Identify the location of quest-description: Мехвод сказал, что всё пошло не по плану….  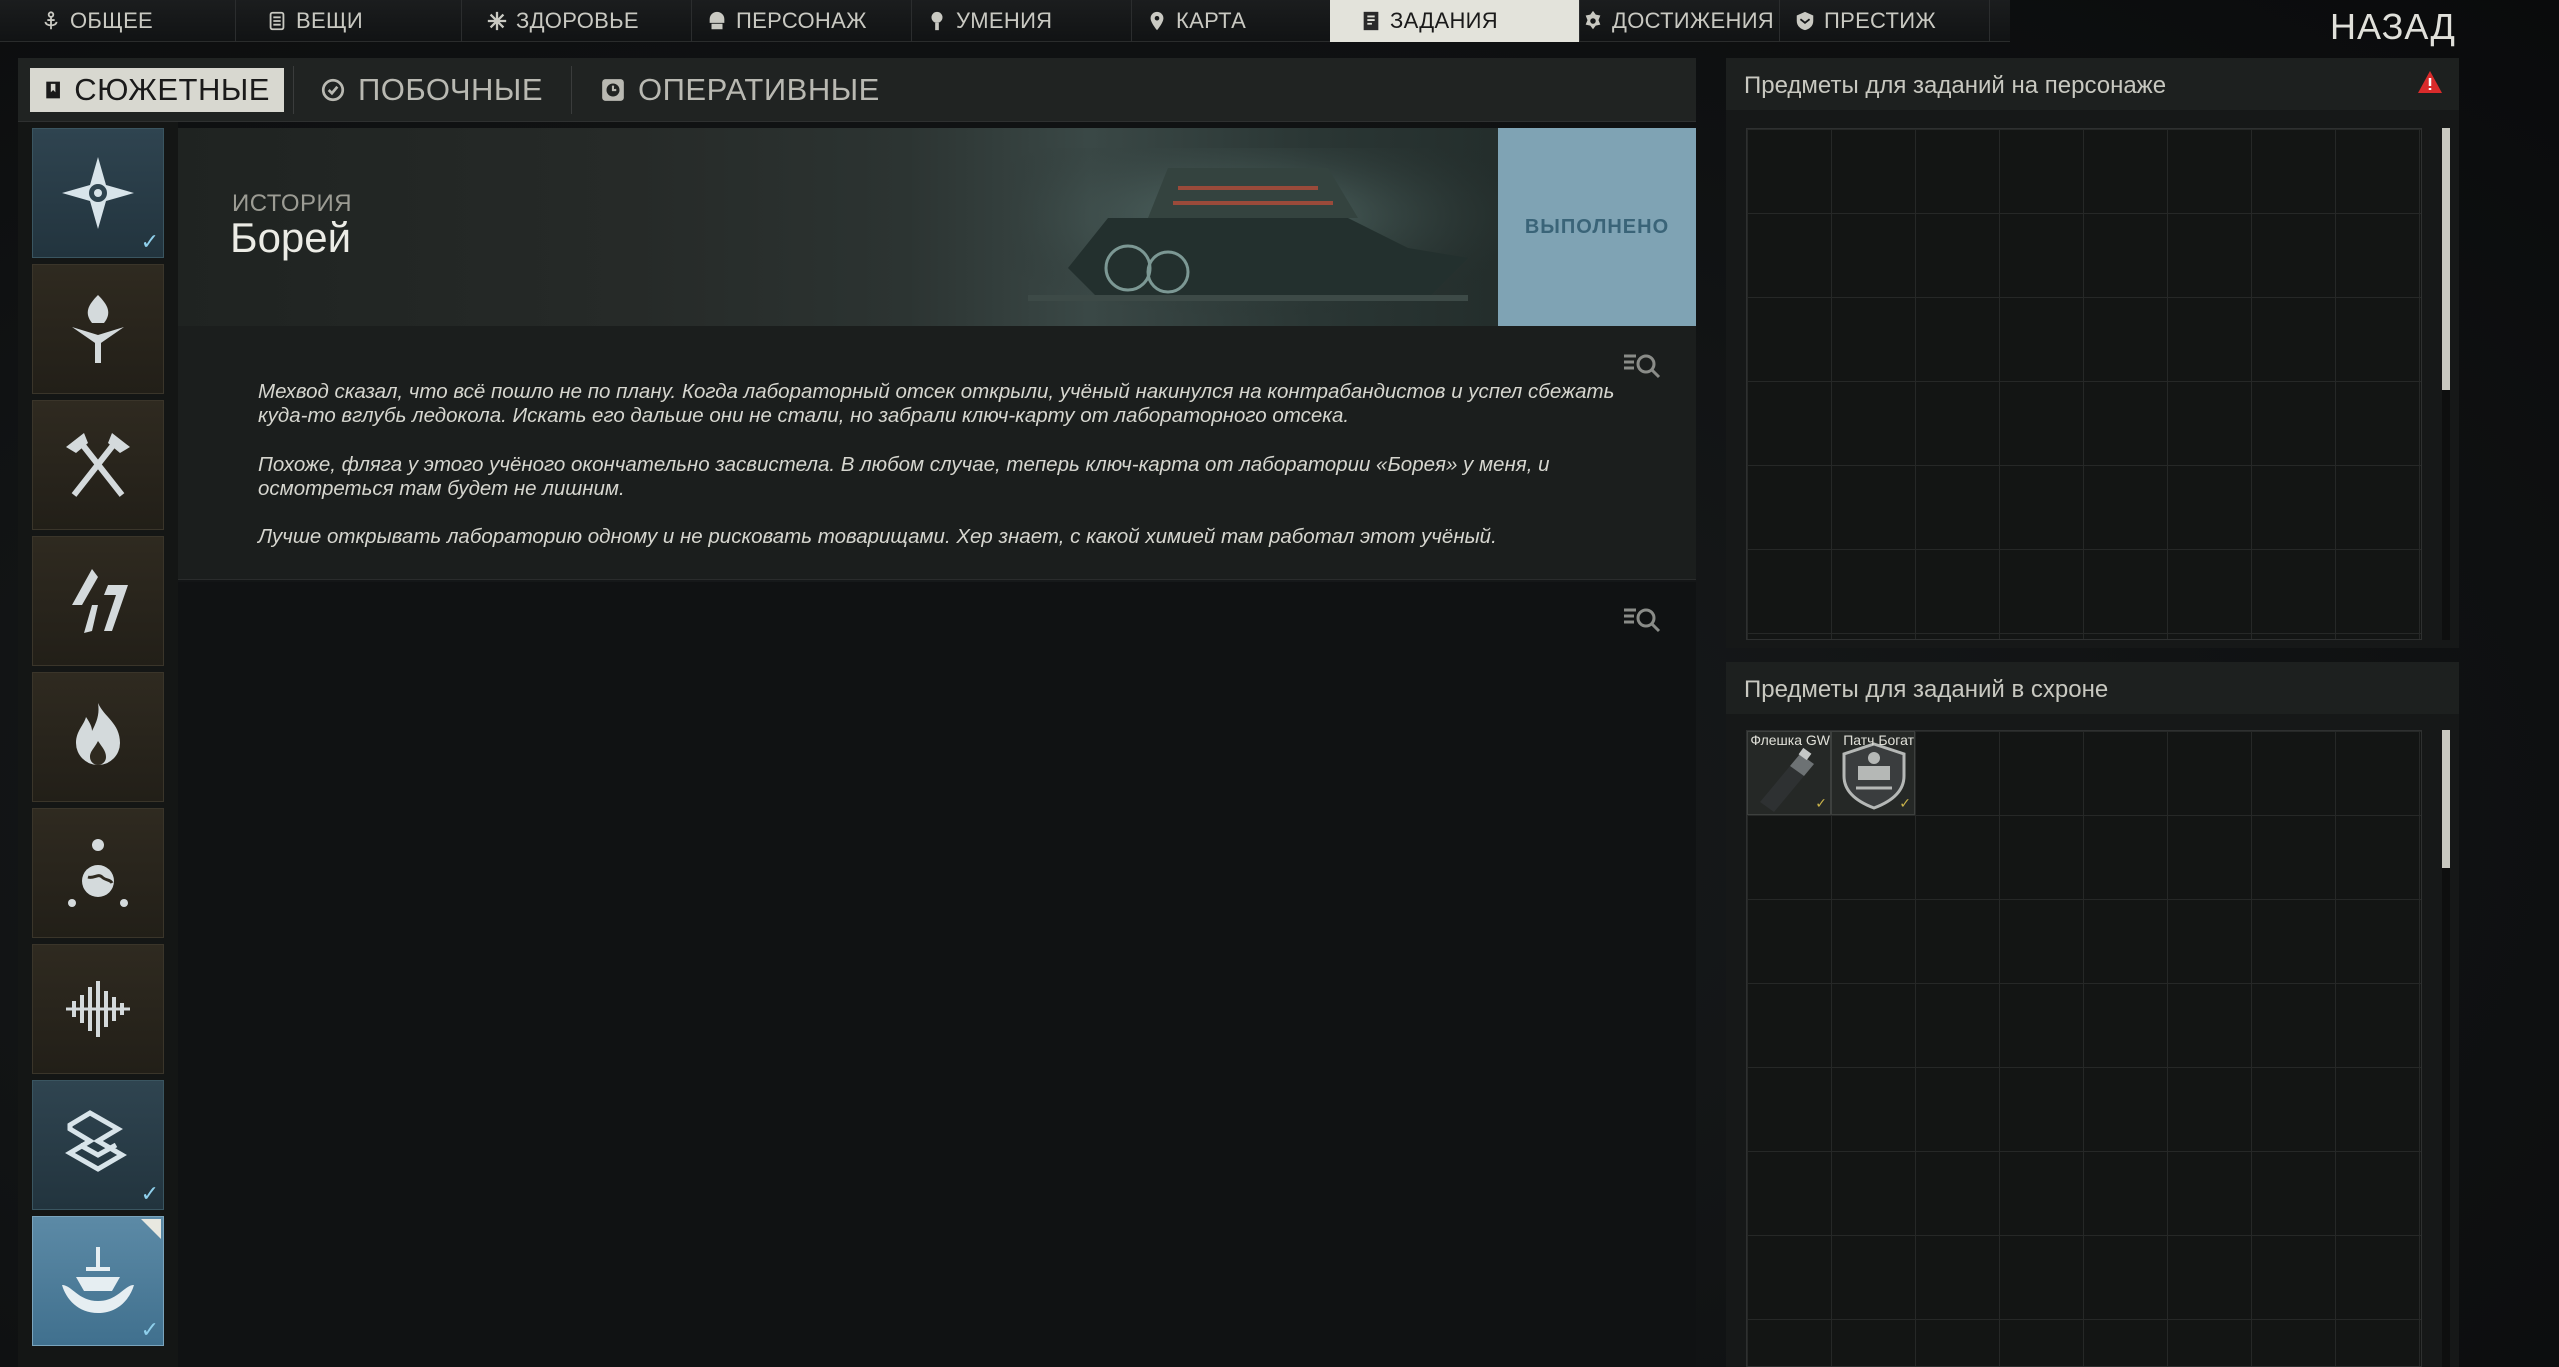
(937, 453).